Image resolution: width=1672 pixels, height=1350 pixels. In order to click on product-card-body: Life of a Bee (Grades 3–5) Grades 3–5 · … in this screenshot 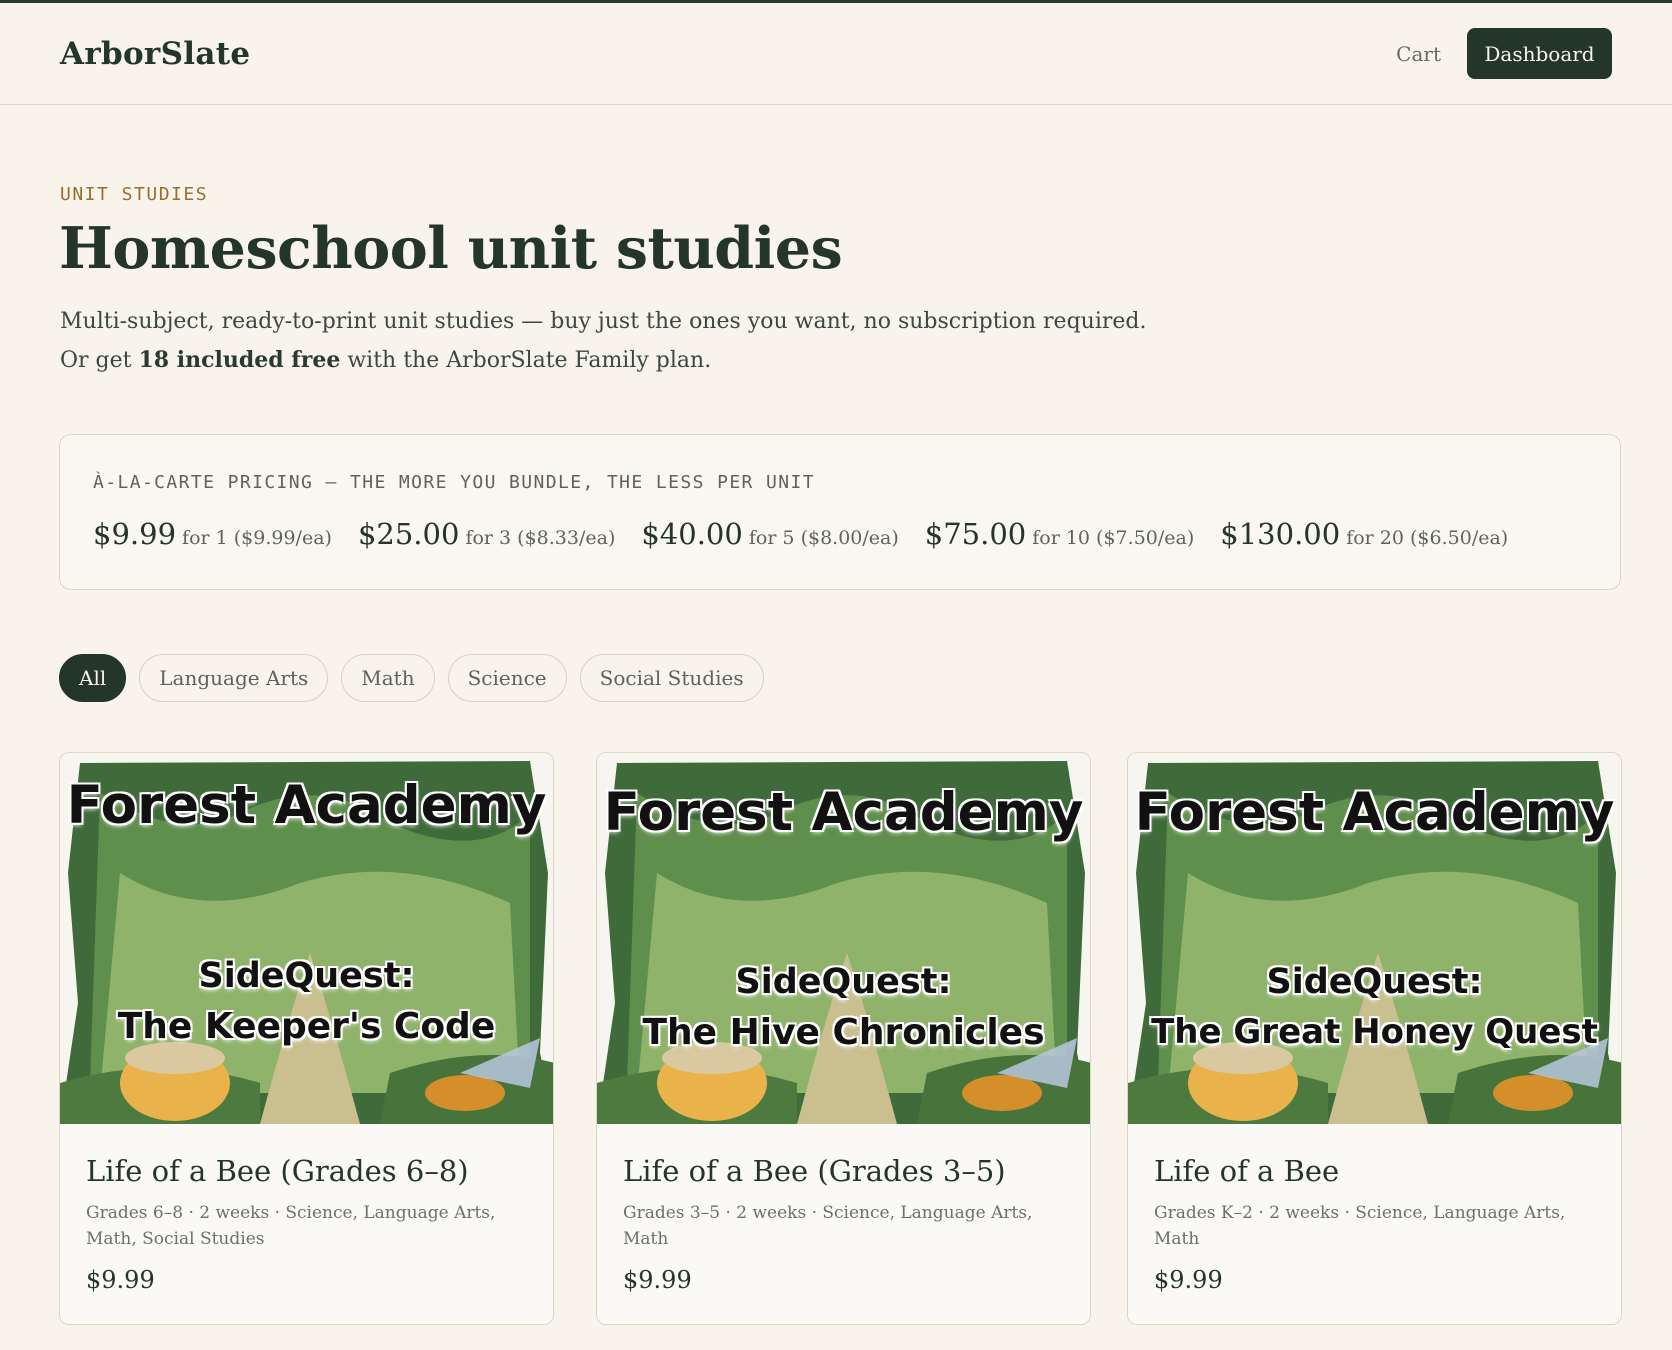, I will do `click(843, 1224)`.